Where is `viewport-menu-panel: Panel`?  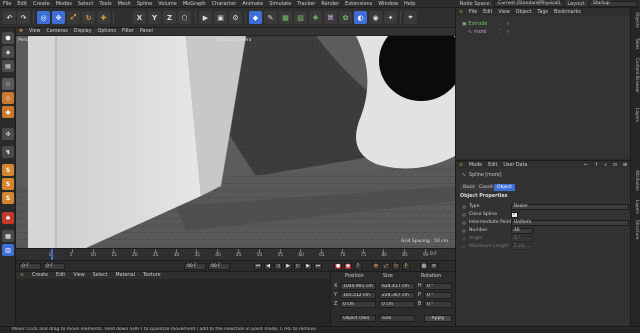
viewport-menu-panel: Panel is located at coordinates (146, 31).